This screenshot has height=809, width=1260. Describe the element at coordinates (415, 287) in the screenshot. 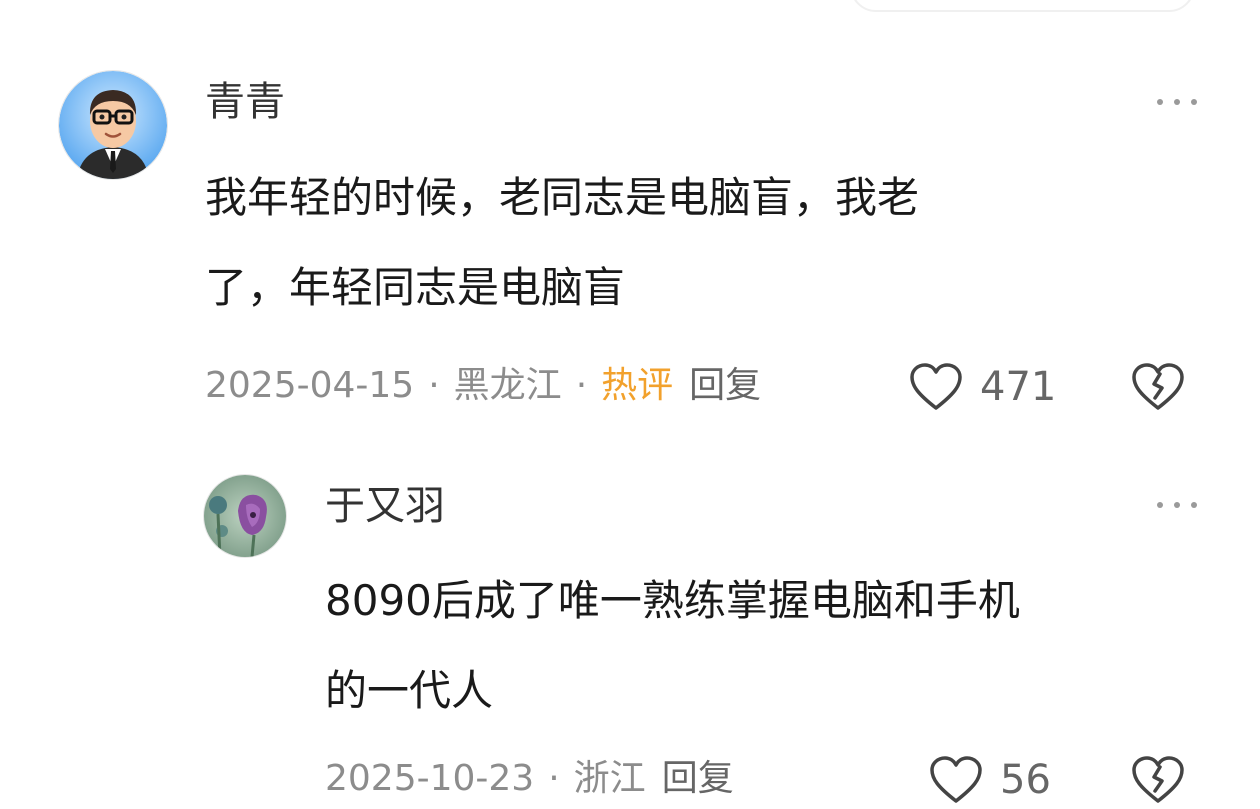

I see `comment-text-line-2: 了，年轻同志是电脑盲` at that location.